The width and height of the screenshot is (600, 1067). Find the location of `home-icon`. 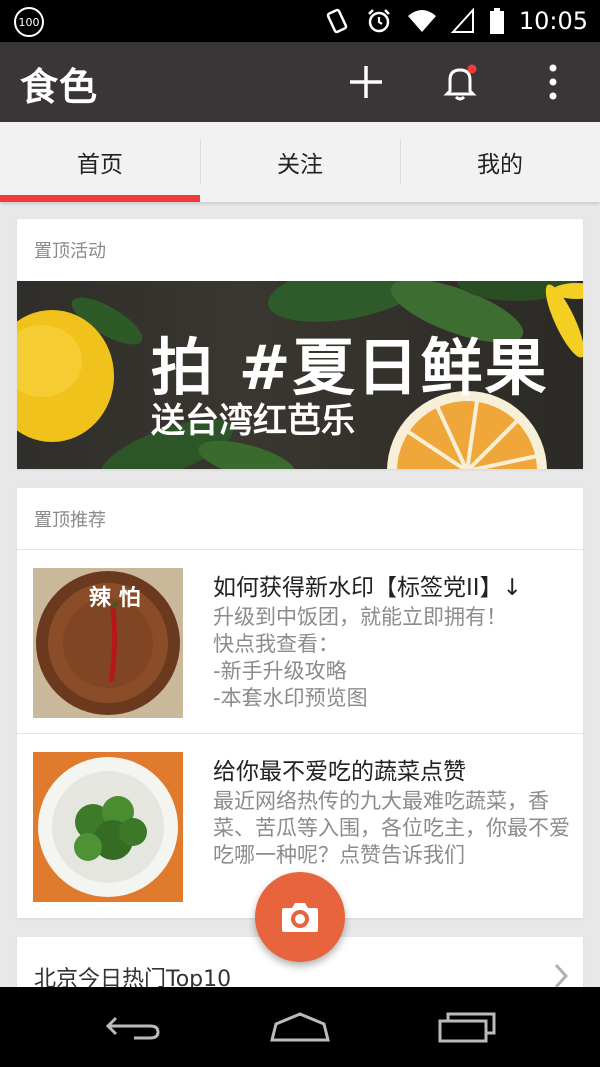

home-icon is located at coordinates (300, 1027).